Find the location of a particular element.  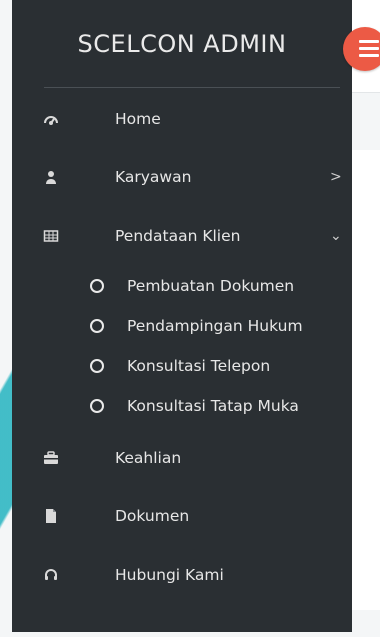

brand-title: SCELCON ADMIN is located at coordinates (182, 44).